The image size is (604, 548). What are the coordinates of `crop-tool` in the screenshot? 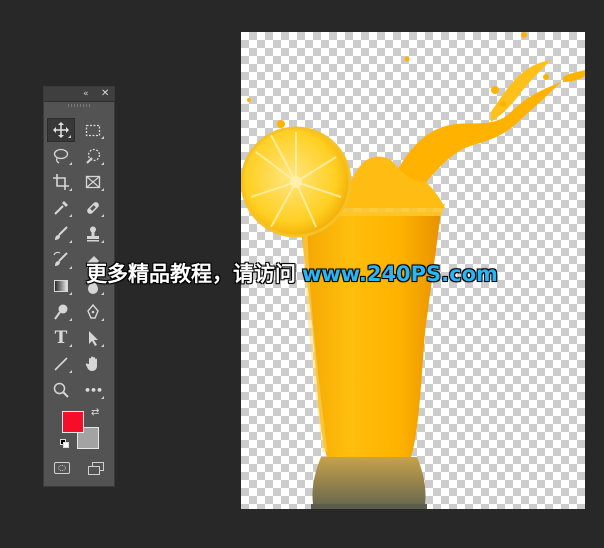 It's located at (61, 182).